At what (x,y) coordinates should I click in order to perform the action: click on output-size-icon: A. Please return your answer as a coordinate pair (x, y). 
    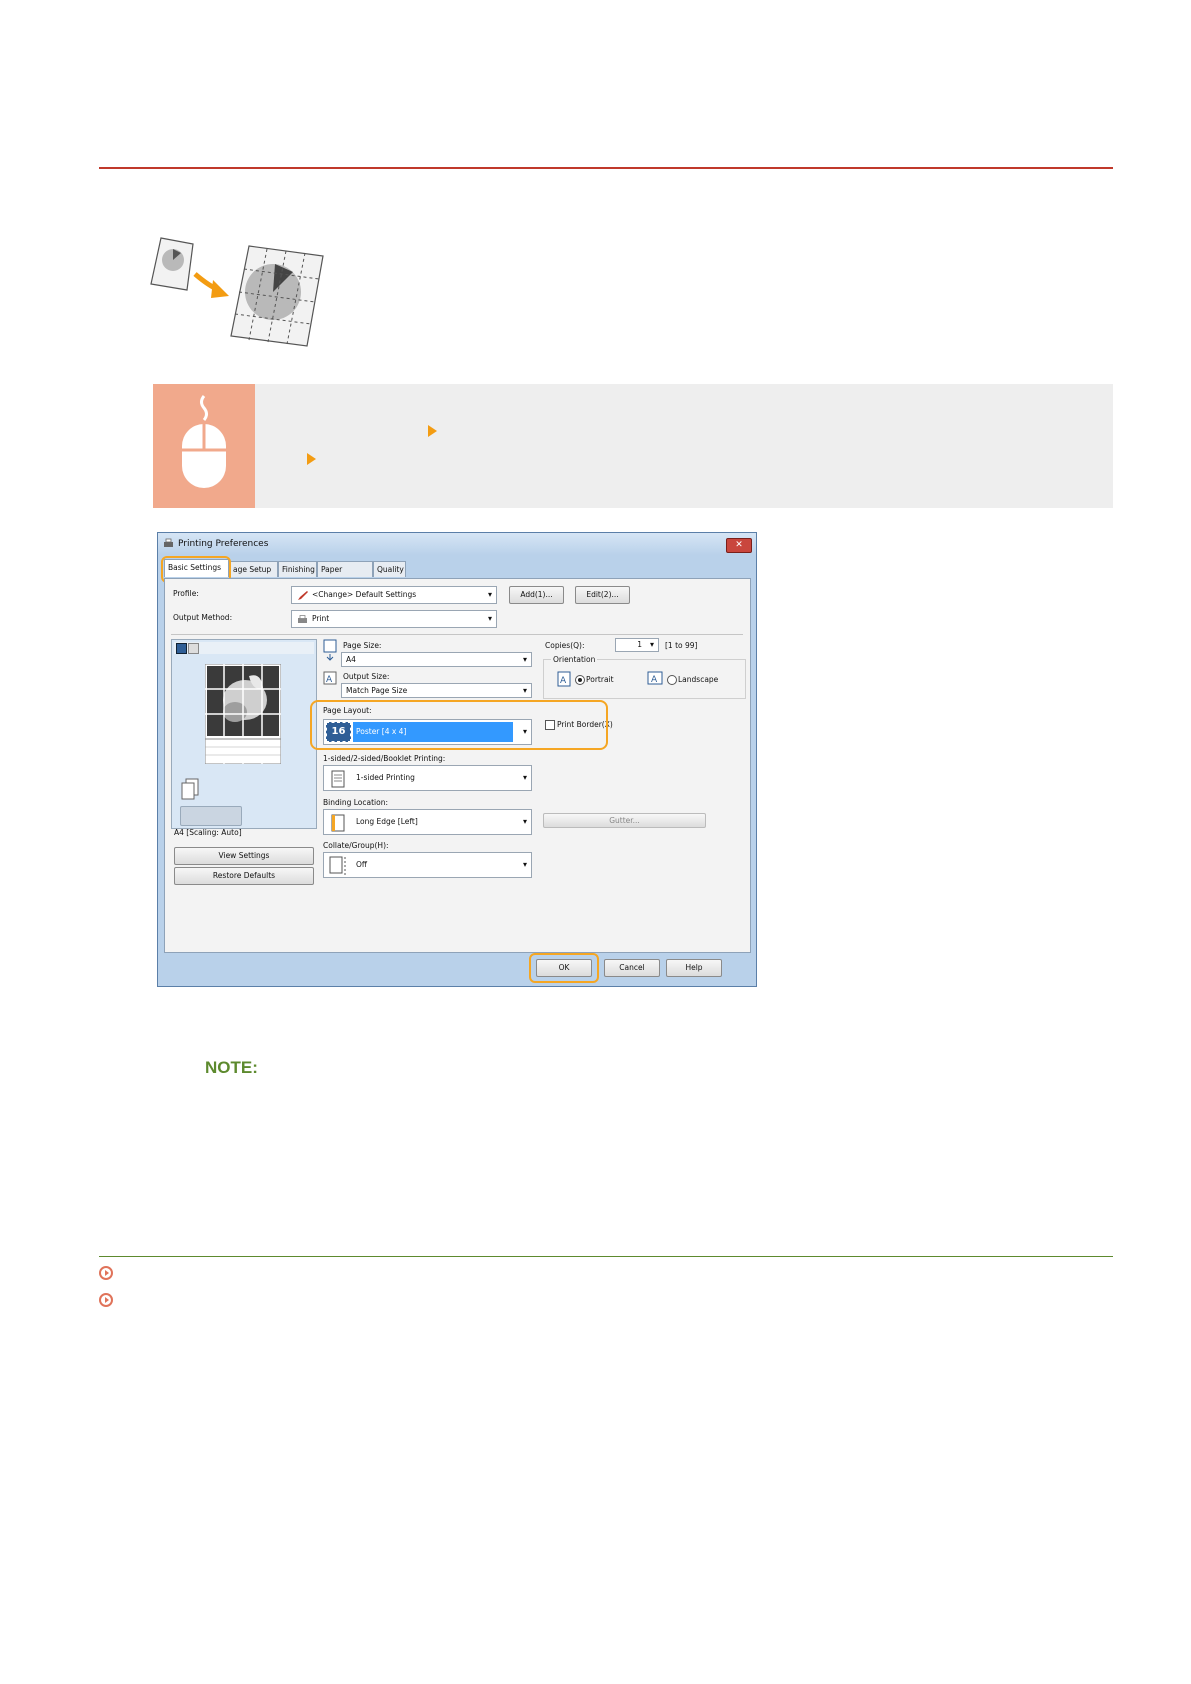
    Looking at the image, I should click on (330, 678).